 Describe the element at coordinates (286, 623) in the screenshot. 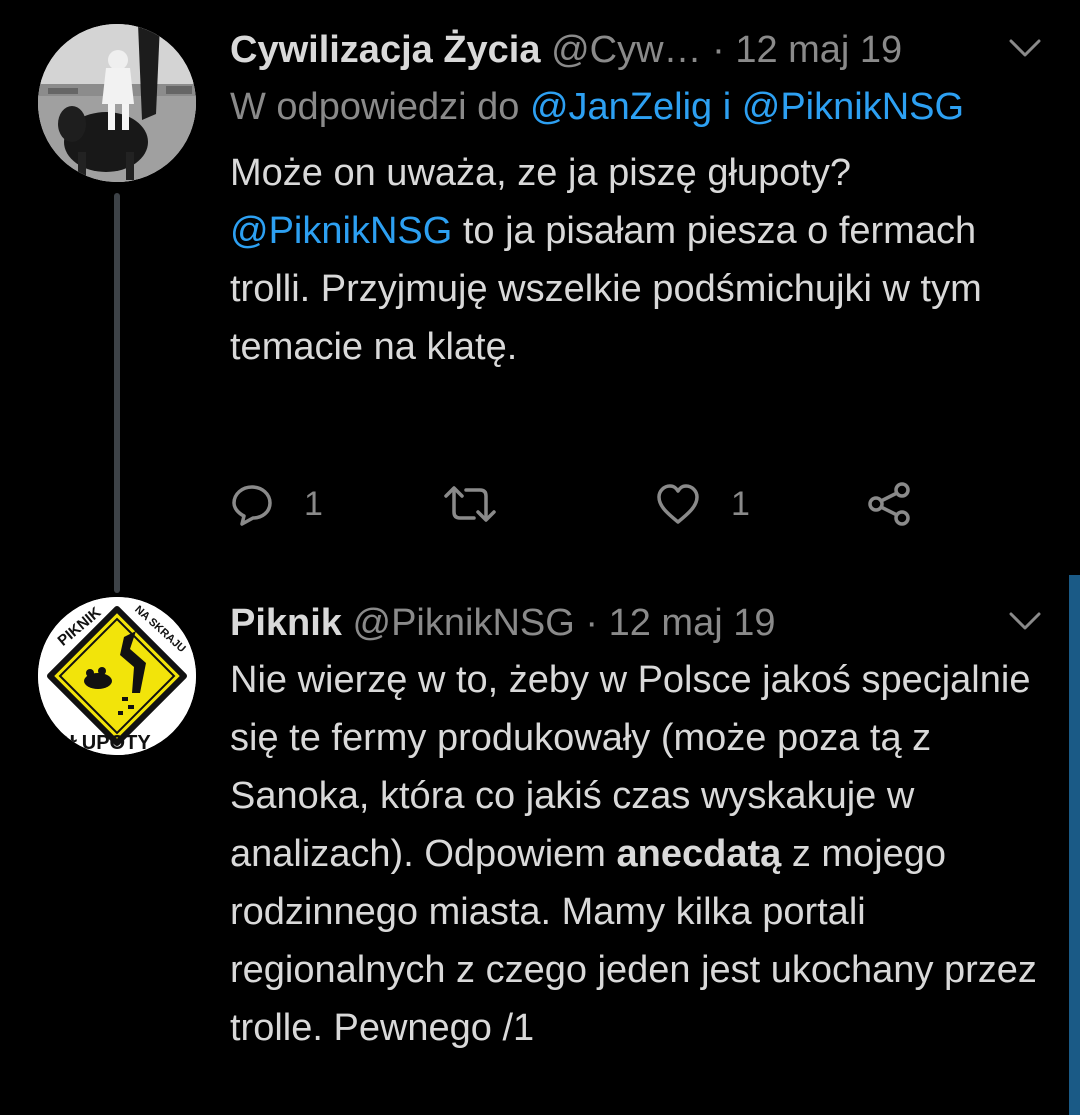

I see `author-name: Piknik` at that location.